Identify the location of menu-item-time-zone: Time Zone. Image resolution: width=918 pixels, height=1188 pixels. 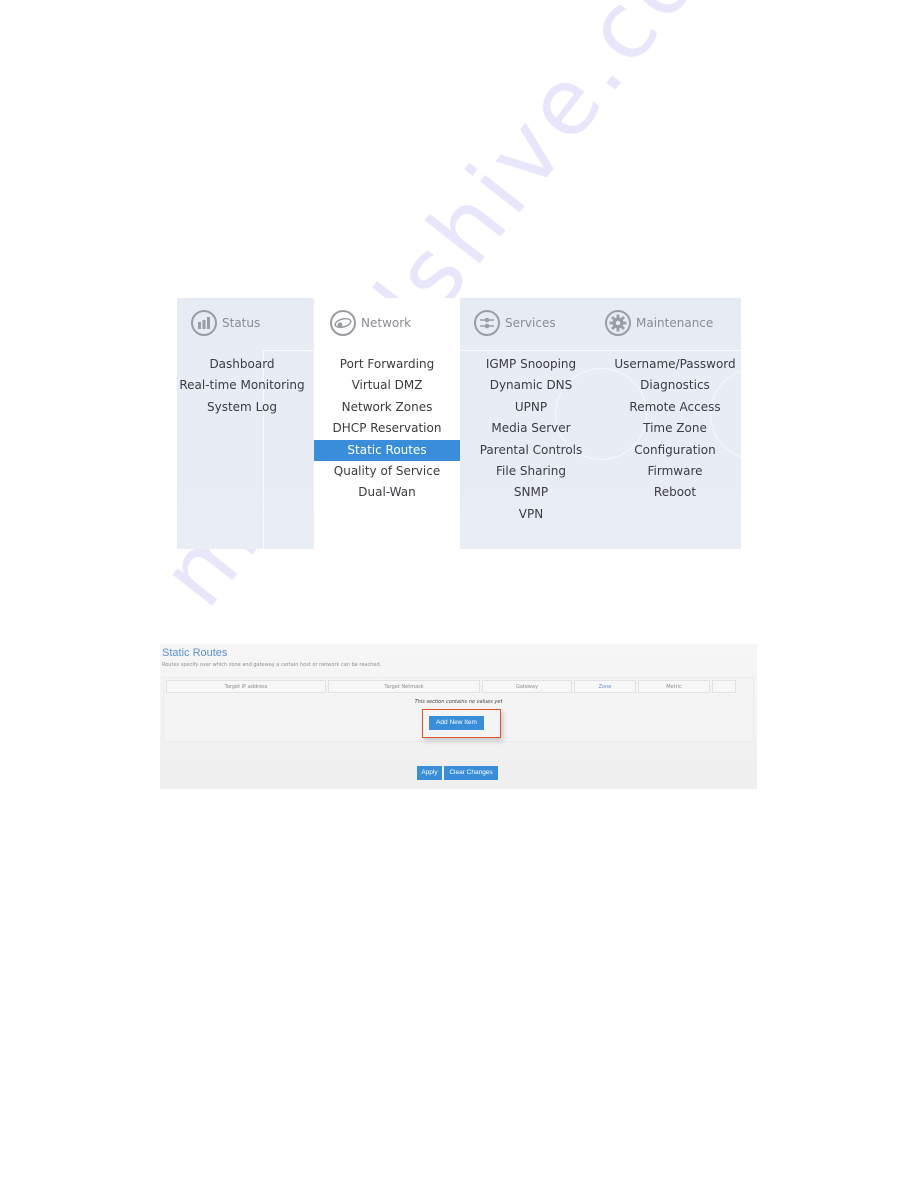
(675, 428).